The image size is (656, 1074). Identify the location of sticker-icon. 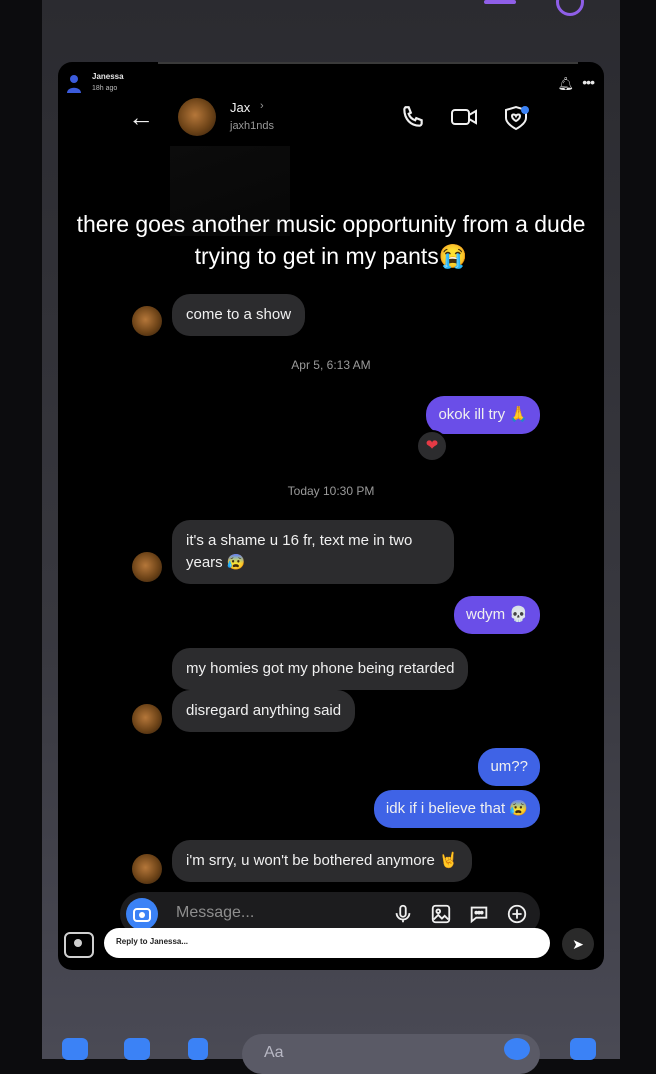
(479, 914).